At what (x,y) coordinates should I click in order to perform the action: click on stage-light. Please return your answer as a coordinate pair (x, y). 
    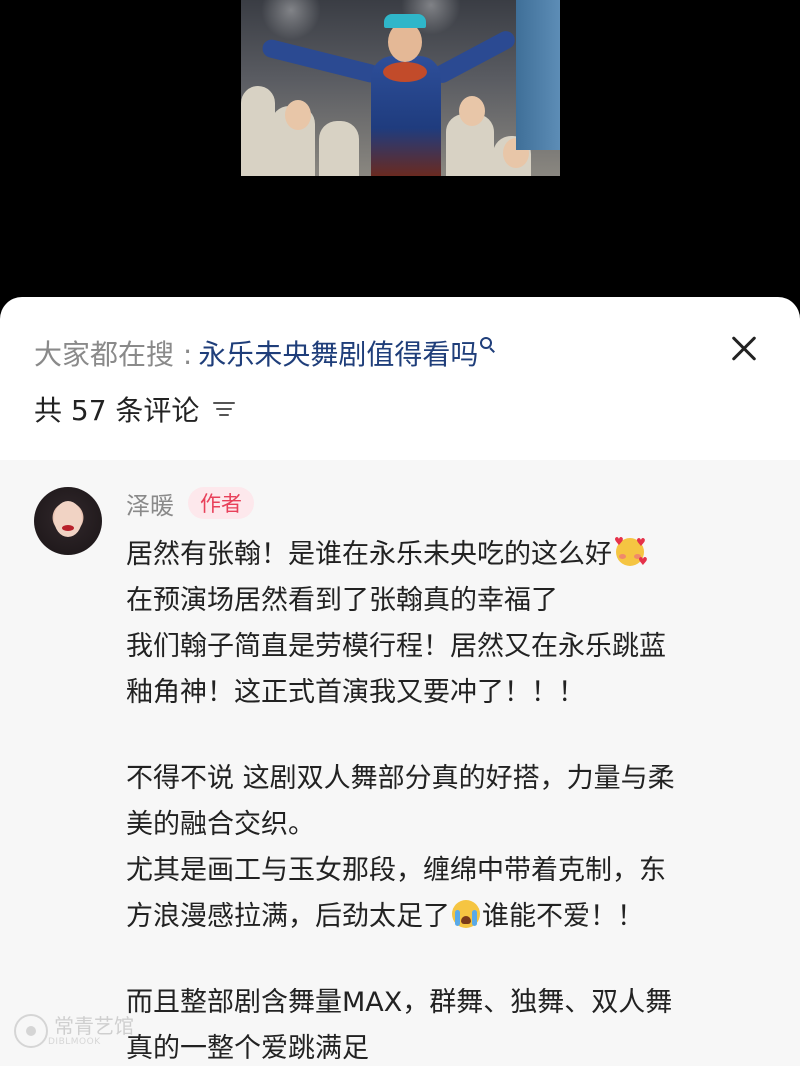
    Looking at the image, I should click on (291, 20).